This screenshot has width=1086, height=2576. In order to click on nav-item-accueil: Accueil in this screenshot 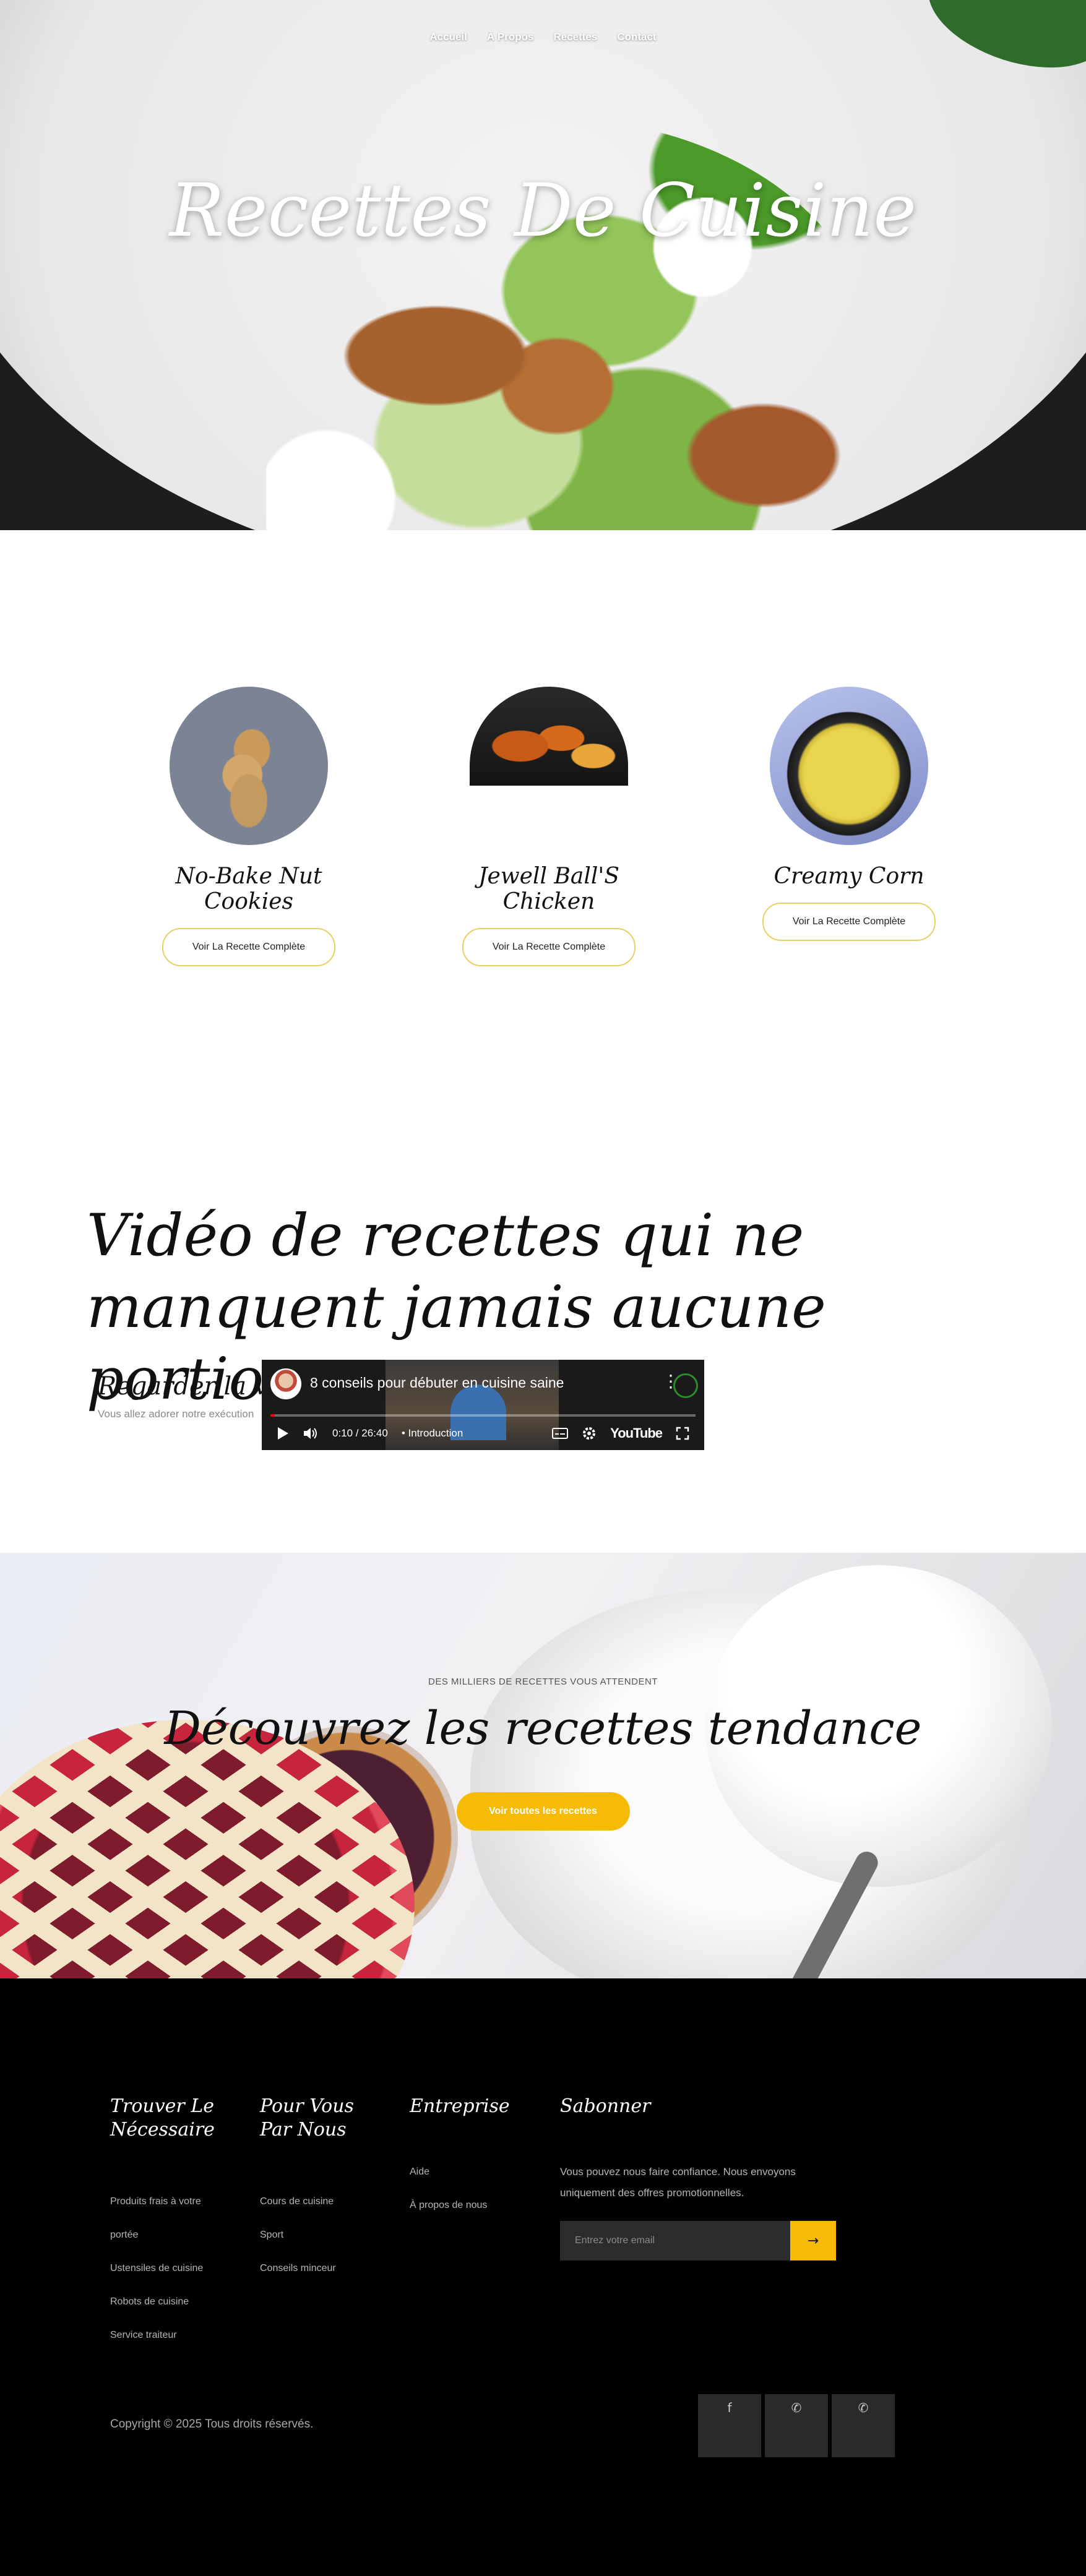, I will do `click(448, 37)`.